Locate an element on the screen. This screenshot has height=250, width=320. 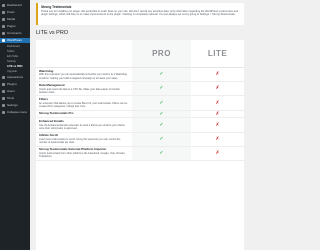
sidebar-item-plugins: Plugins is located at coordinates (15, 84).